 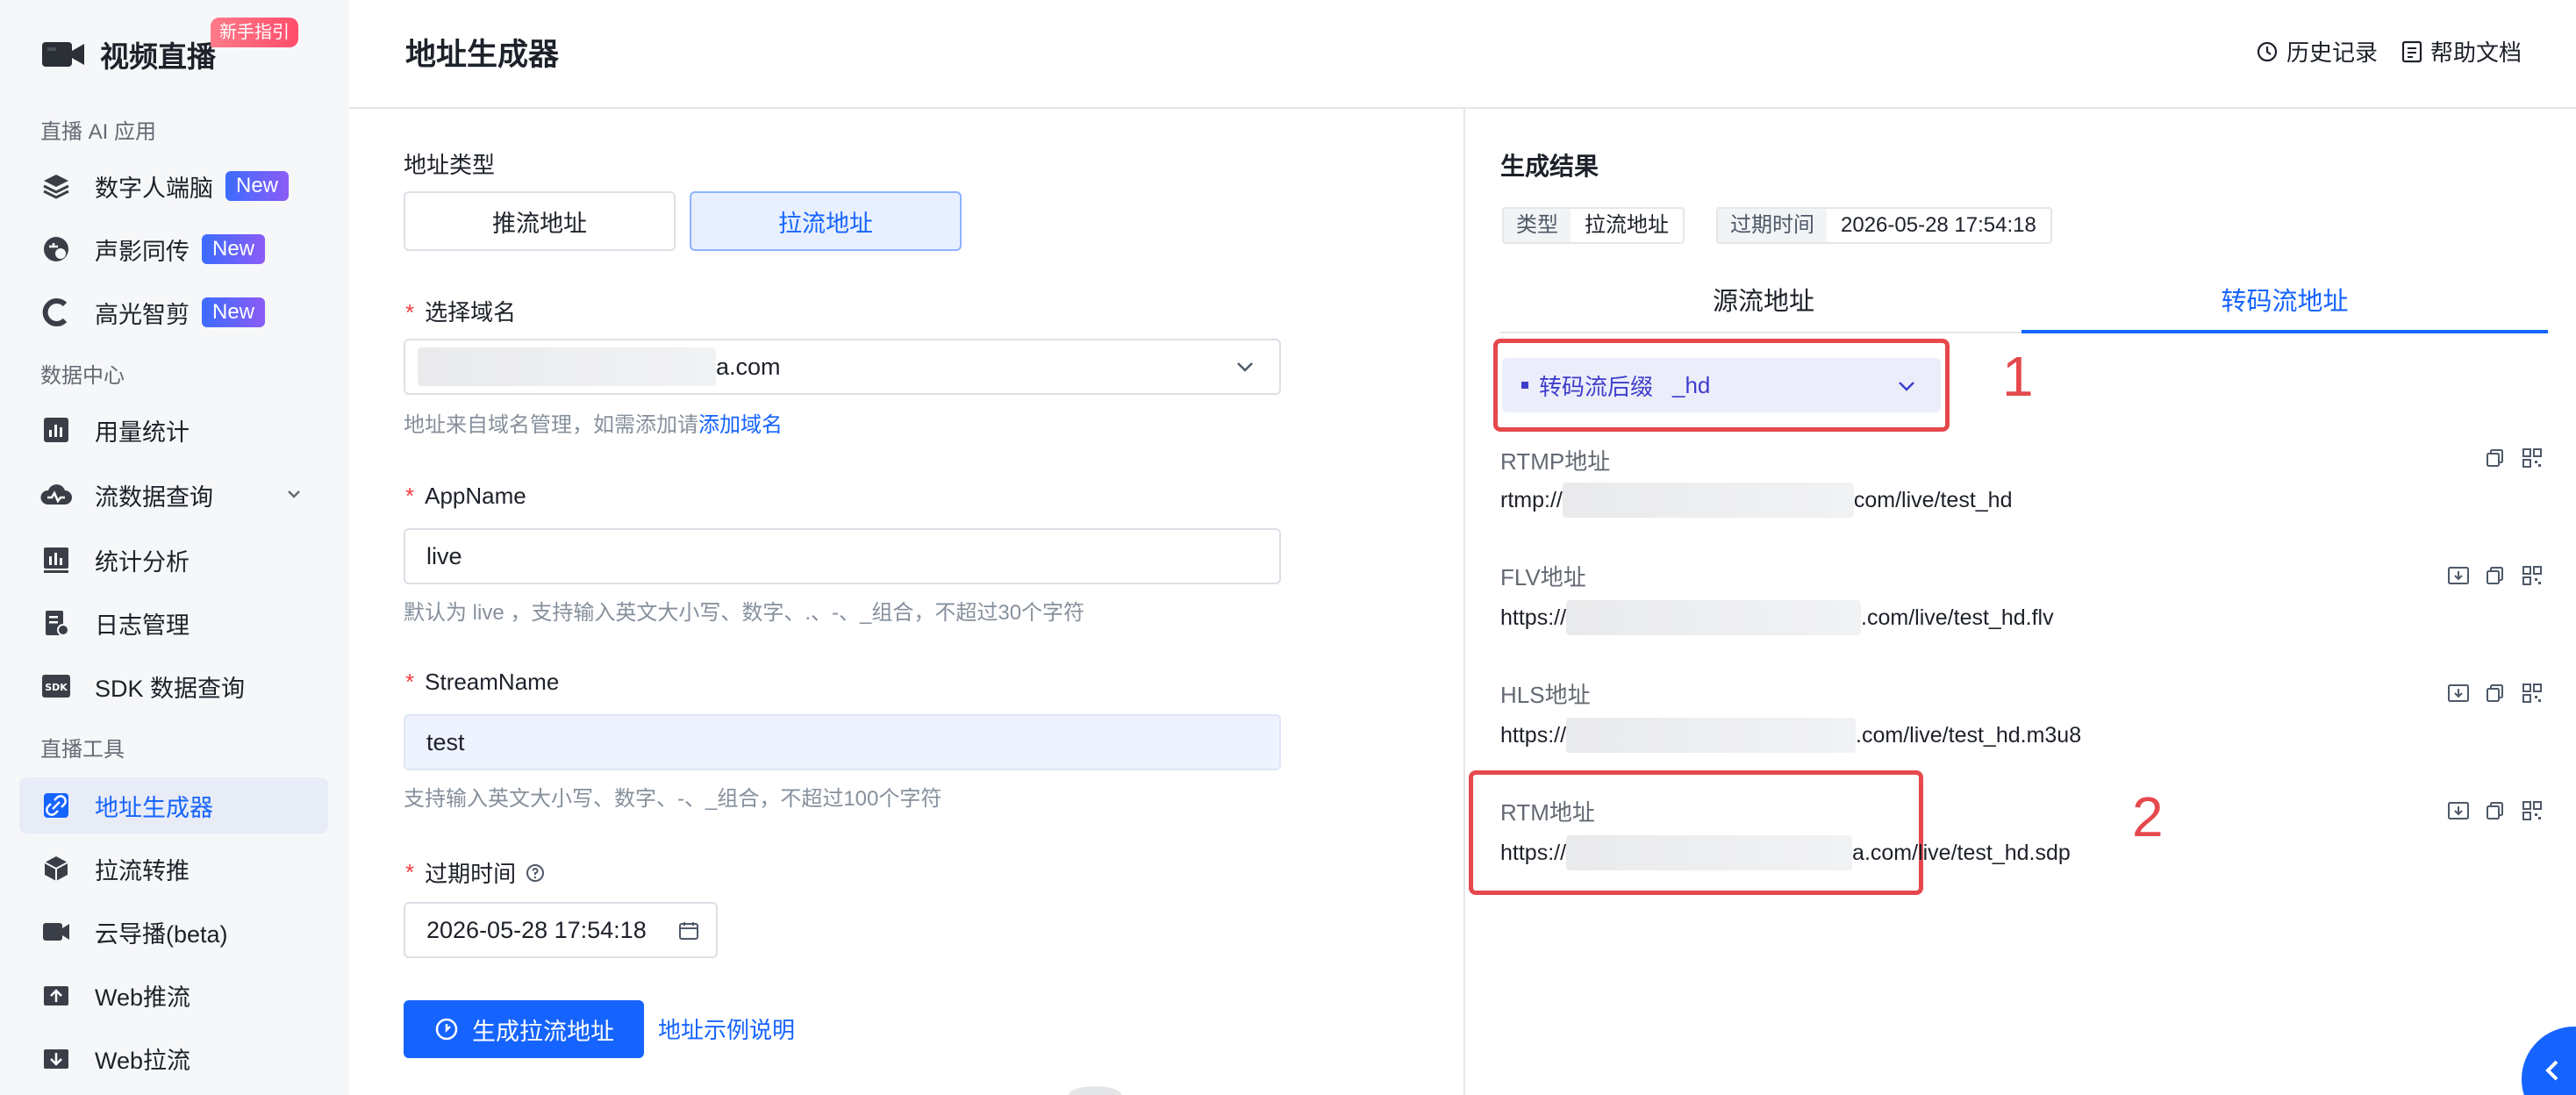 I want to click on brand: 视频直播, so click(x=128, y=54).